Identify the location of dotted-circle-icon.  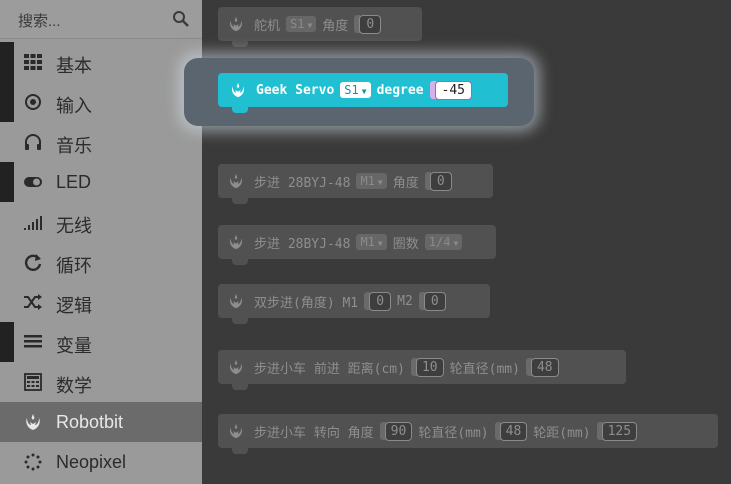
(33, 462).